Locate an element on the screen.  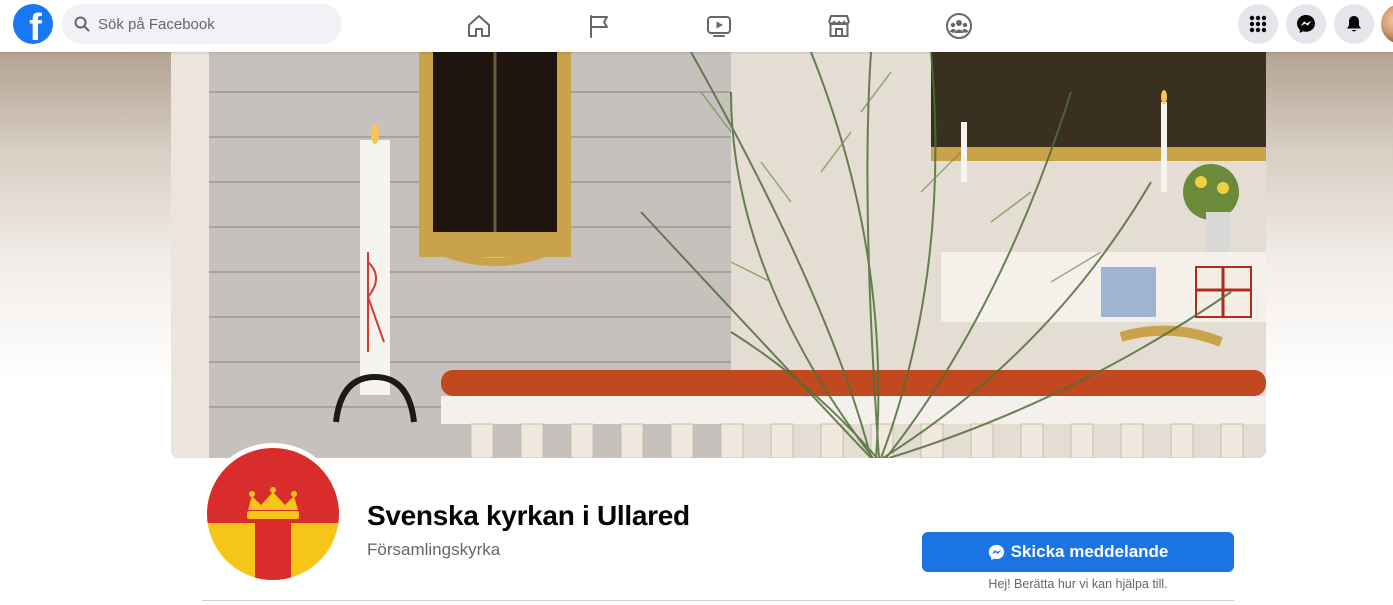
home-icon is located at coordinates (479, 26).